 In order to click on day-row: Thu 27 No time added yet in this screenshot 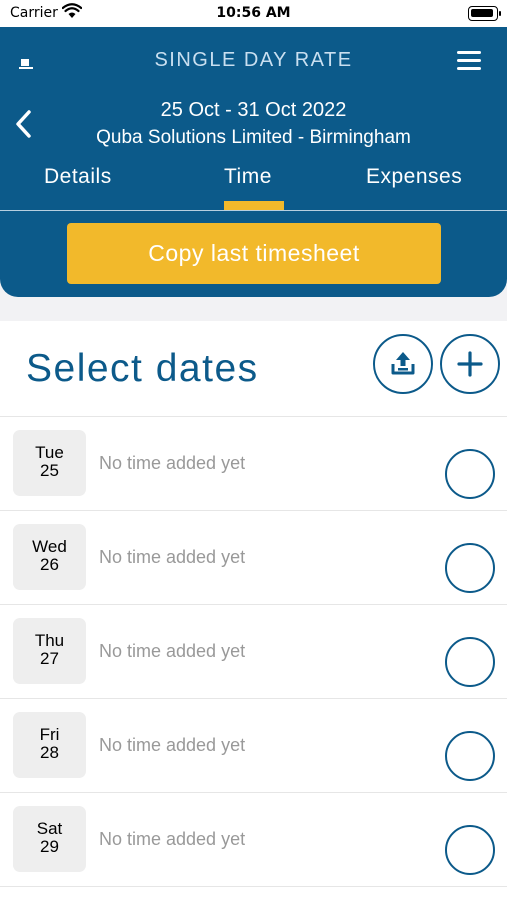, I will do `click(253, 652)`.